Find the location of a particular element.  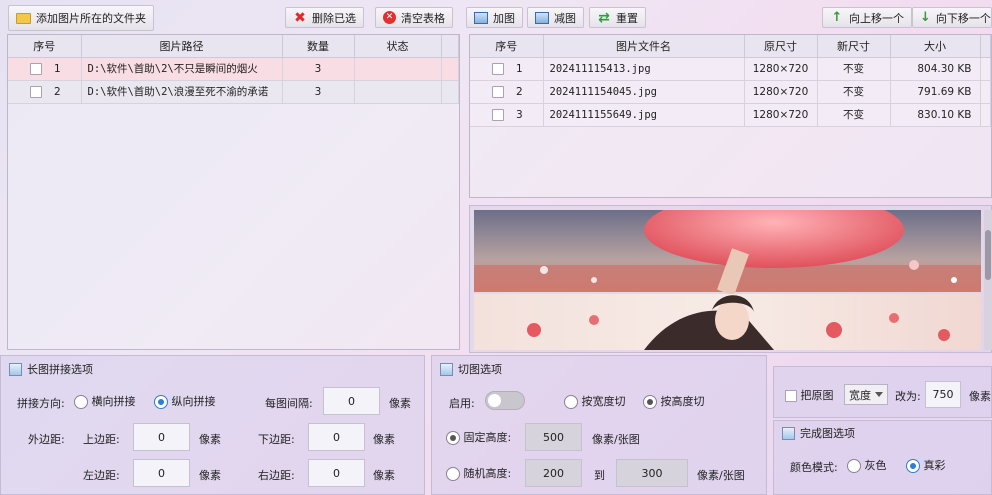

right-margin-label: 右边距: is located at coordinates (276, 475).